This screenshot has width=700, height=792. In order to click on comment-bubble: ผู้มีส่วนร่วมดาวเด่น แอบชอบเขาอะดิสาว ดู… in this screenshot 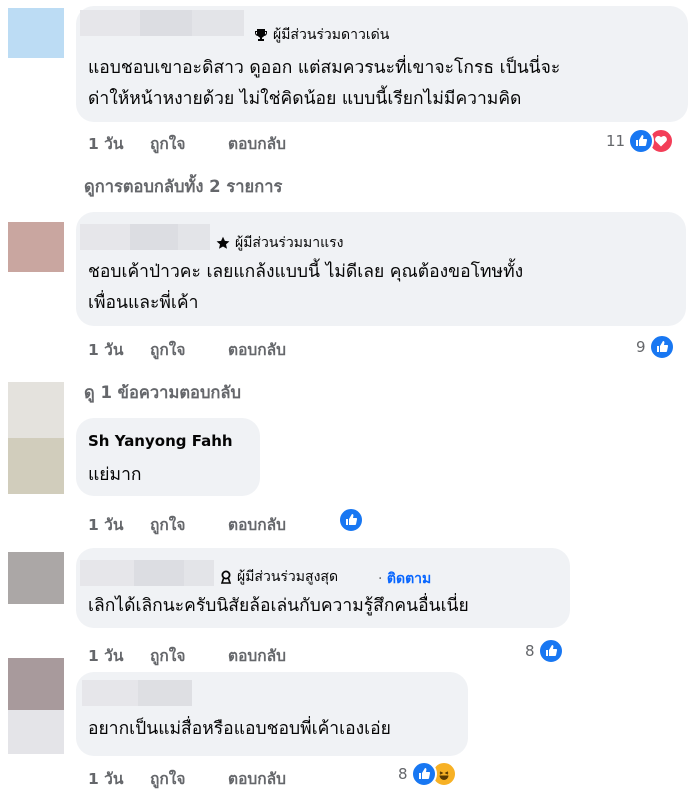, I will do `click(382, 64)`.